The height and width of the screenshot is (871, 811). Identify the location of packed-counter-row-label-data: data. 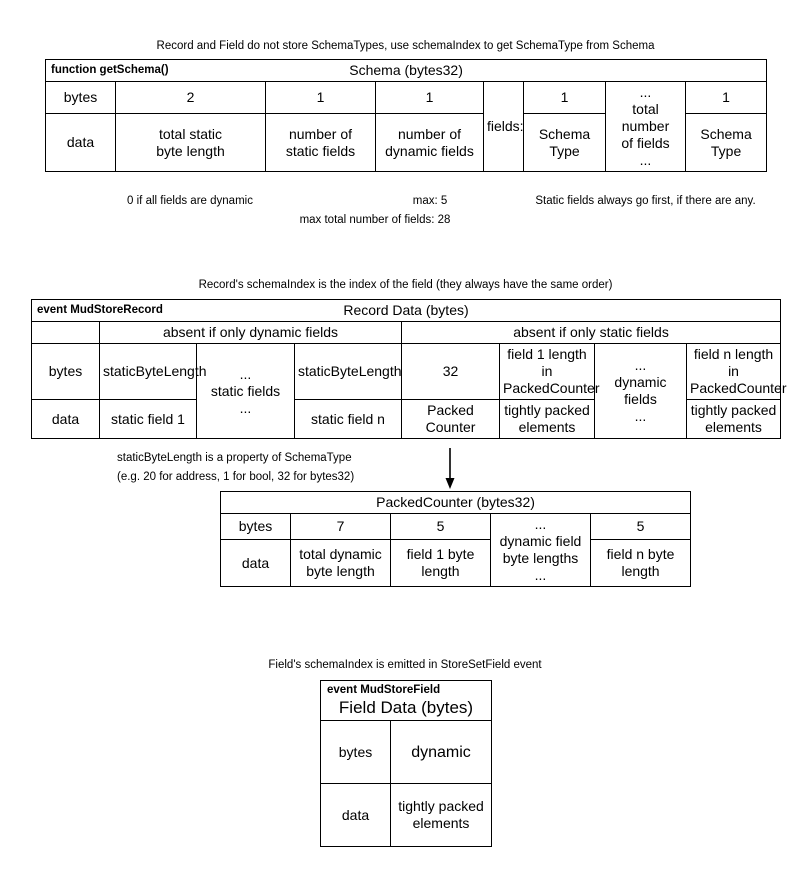
(255, 563).